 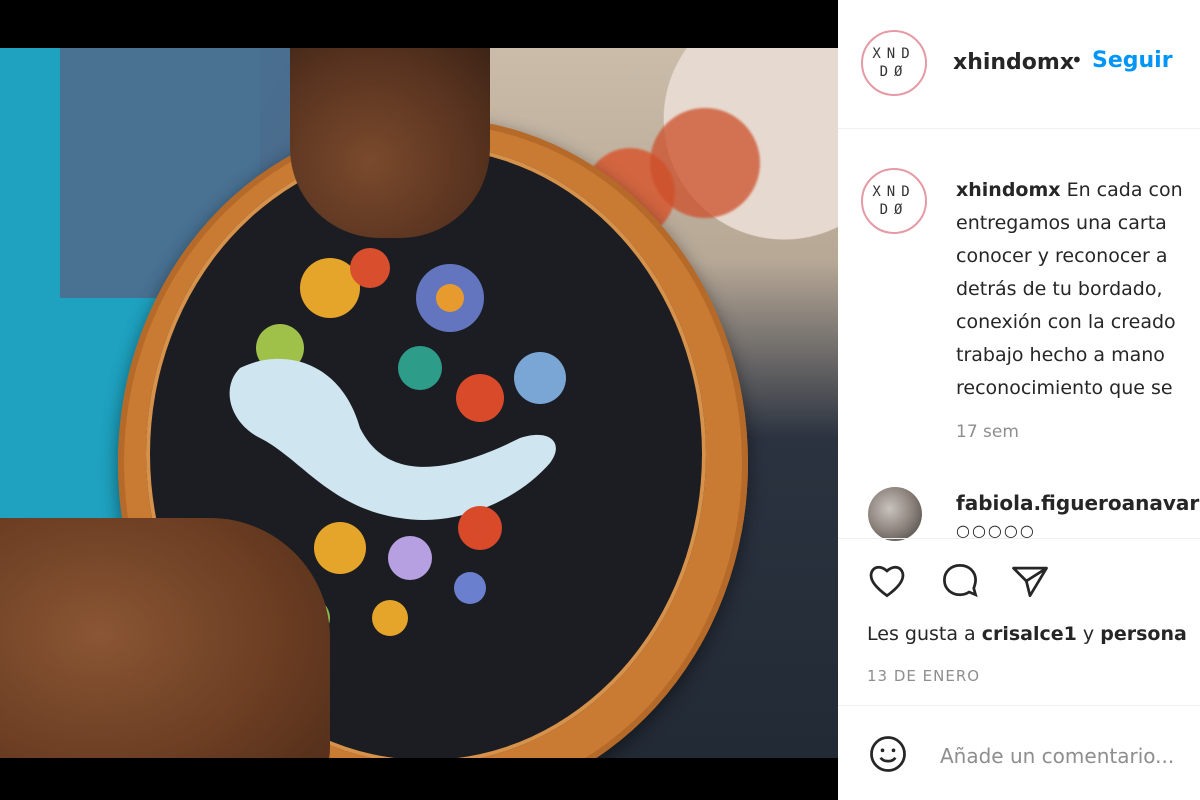 What do you see at coordinates (1062, 256) in the screenshot?
I see `caption-line: conocer y reconocer a` at bounding box center [1062, 256].